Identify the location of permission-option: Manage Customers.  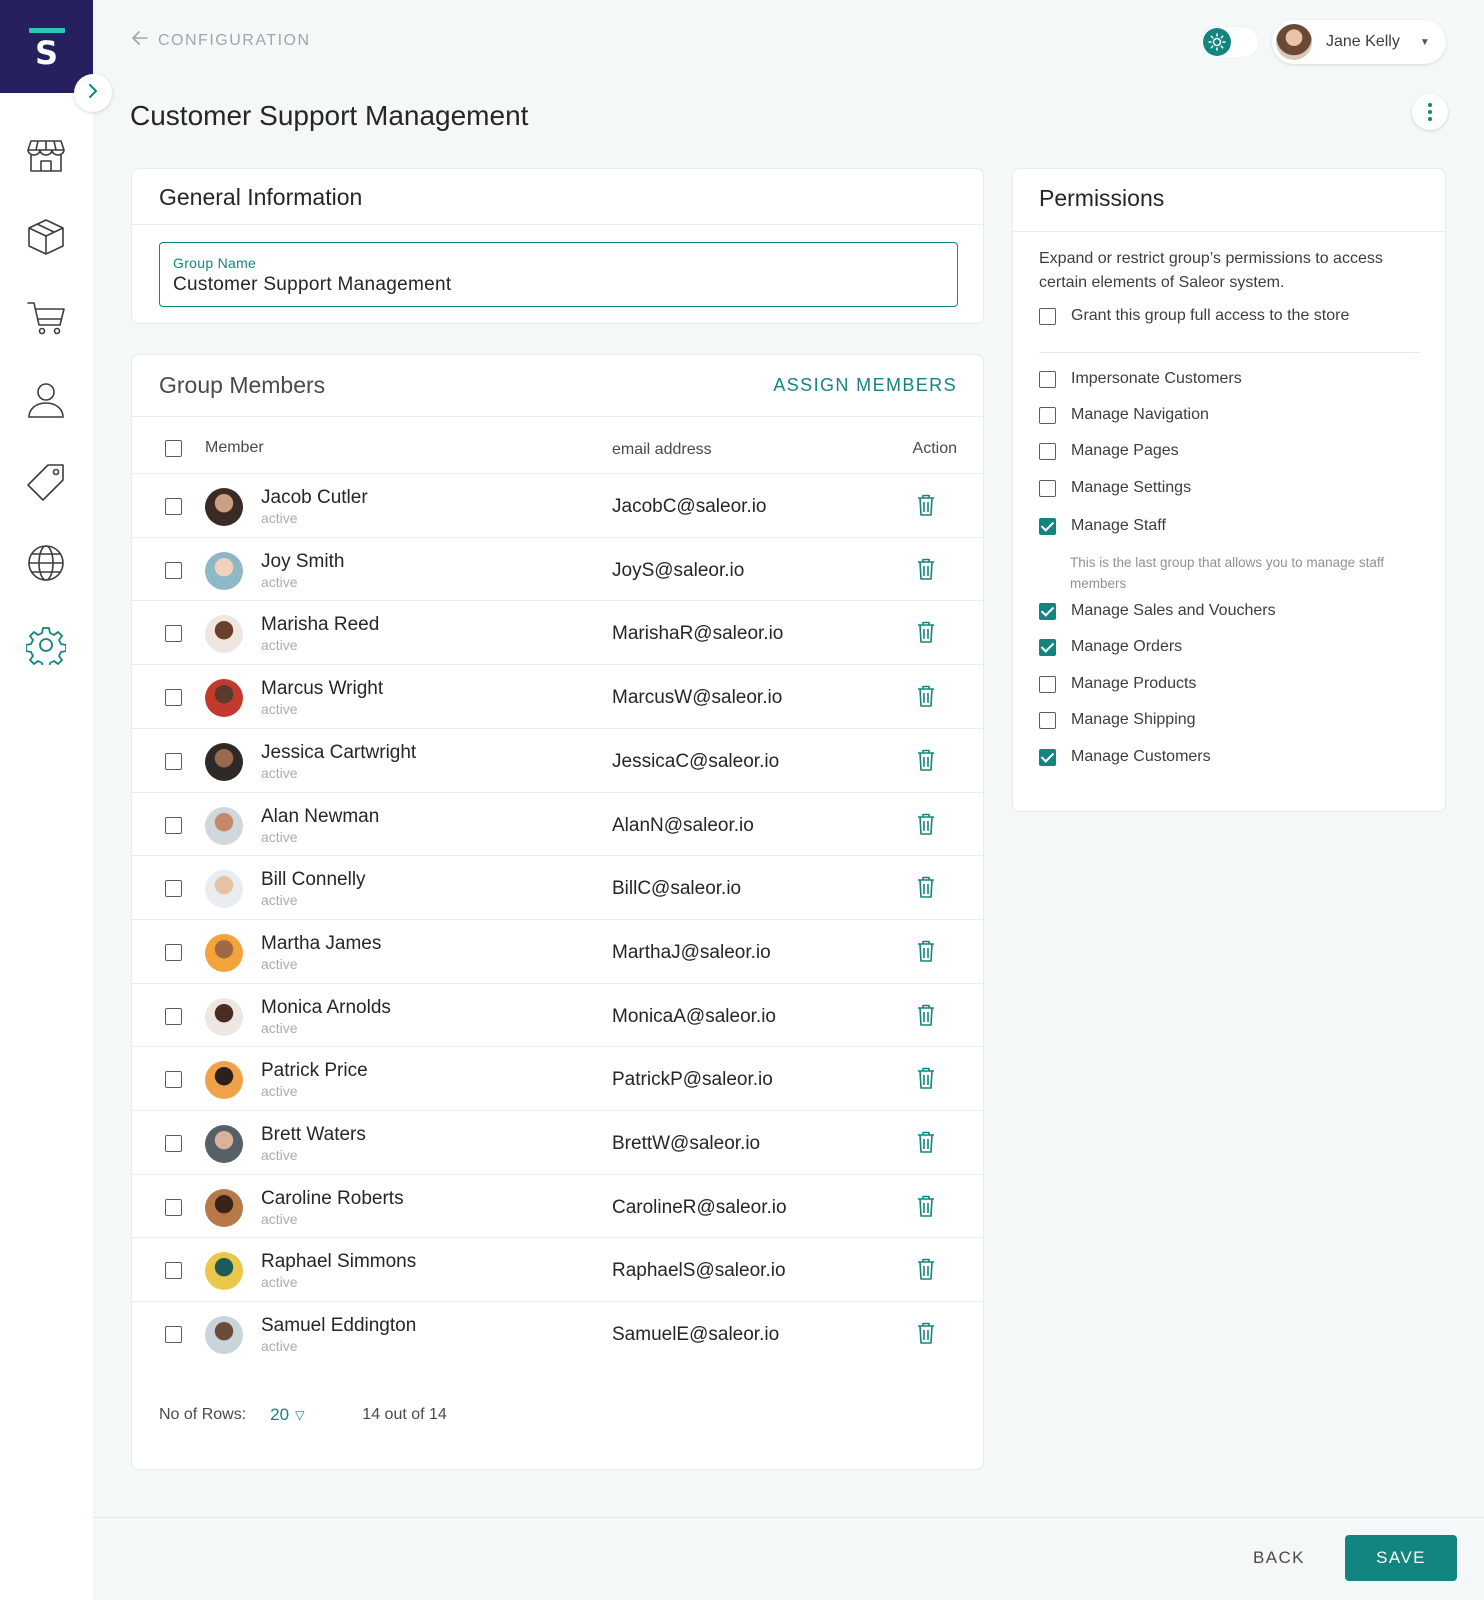
(1125, 757).